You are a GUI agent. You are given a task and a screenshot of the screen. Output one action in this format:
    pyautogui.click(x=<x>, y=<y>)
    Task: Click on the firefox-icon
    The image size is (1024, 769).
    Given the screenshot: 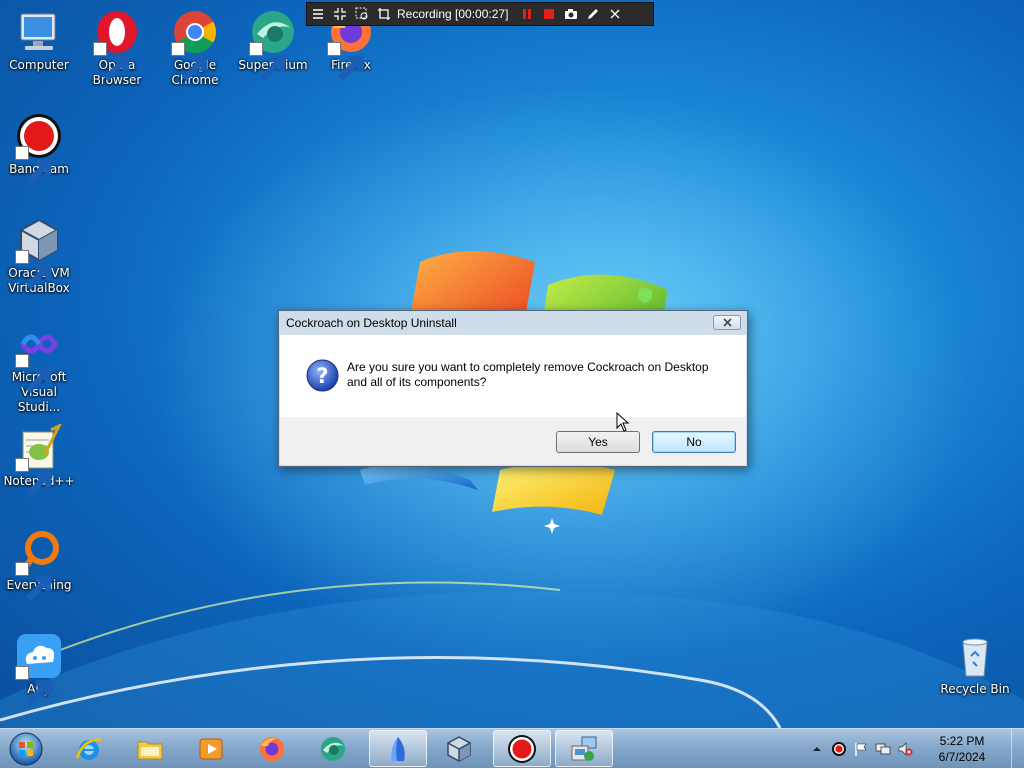 What is the action you would take?
    pyautogui.click(x=272, y=748)
    